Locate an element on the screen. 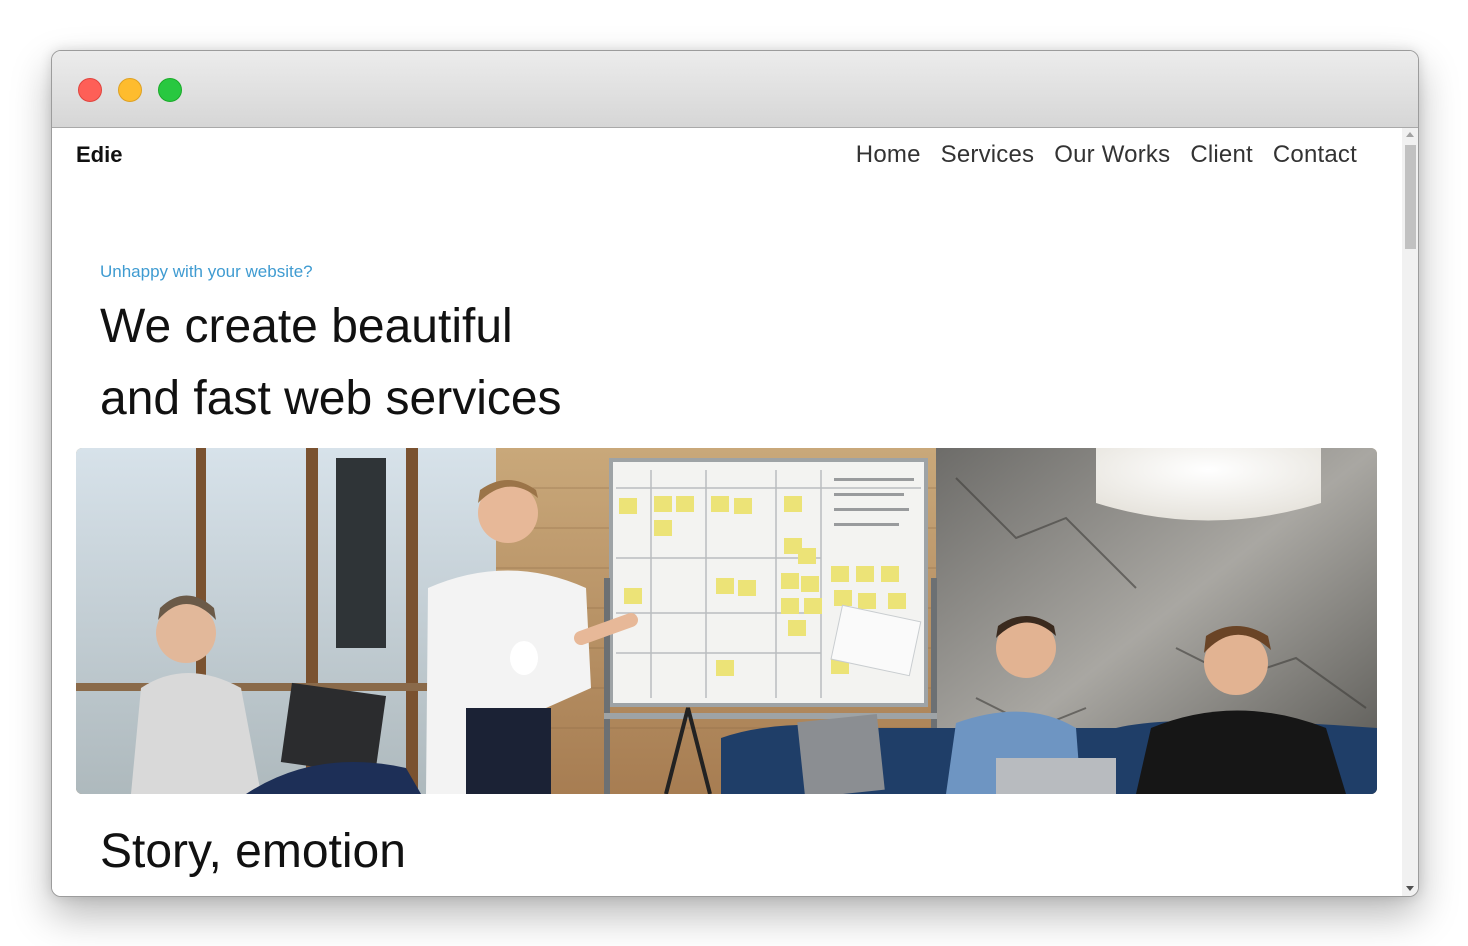 Image resolution: width=1468 pixels, height=946 pixels. nav-home: Home is located at coordinates (888, 155).